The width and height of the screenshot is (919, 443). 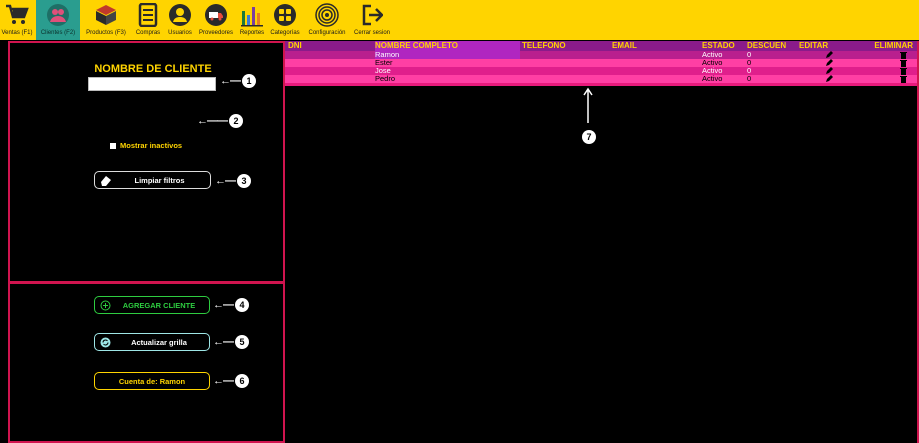 I want to click on show-inactive-checkbox-row: Mostrar inactivos, so click(x=146, y=145).